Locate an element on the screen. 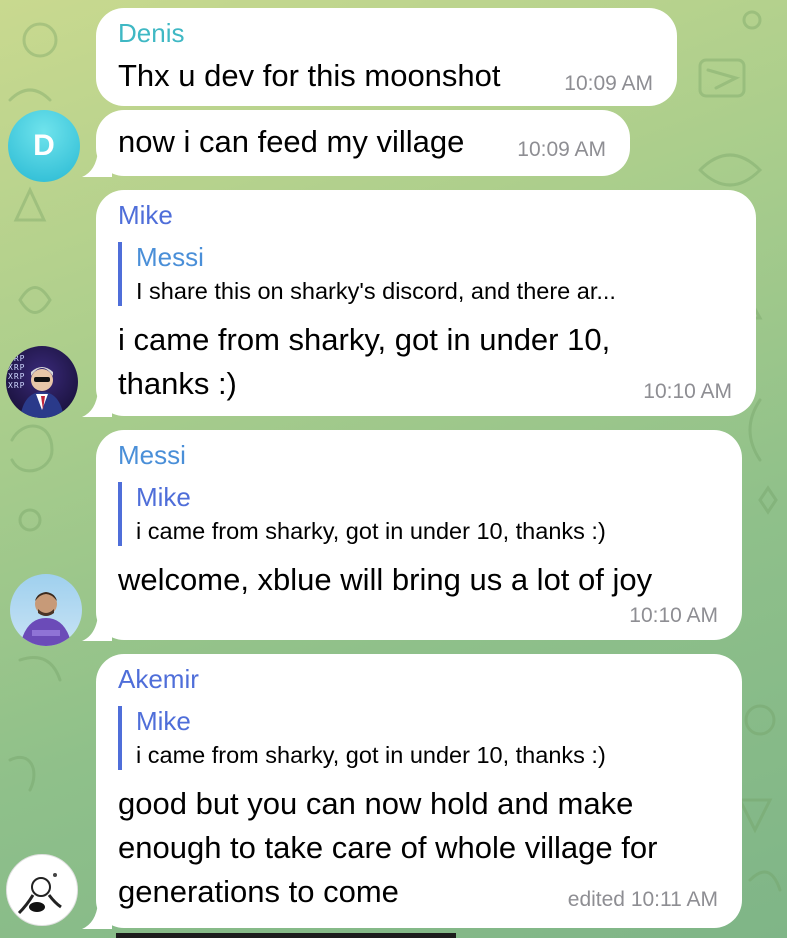 The width and height of the screenshot is (787, 938). avatar-messi is located at coordinates (46, 610).